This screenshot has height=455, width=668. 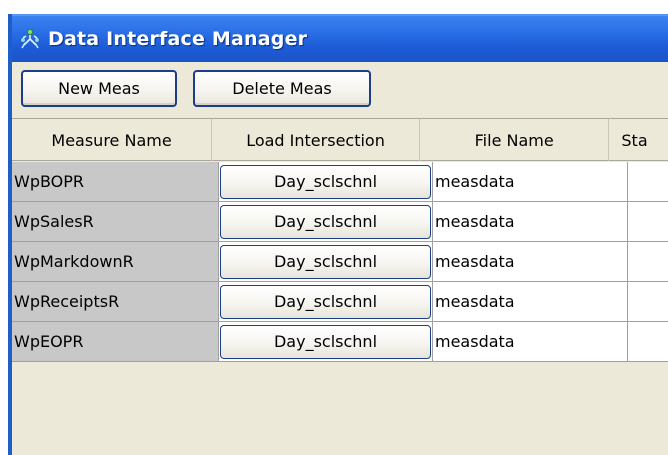 I want to click on window-title: Data Interface Manager, so click(x=178, y=39).